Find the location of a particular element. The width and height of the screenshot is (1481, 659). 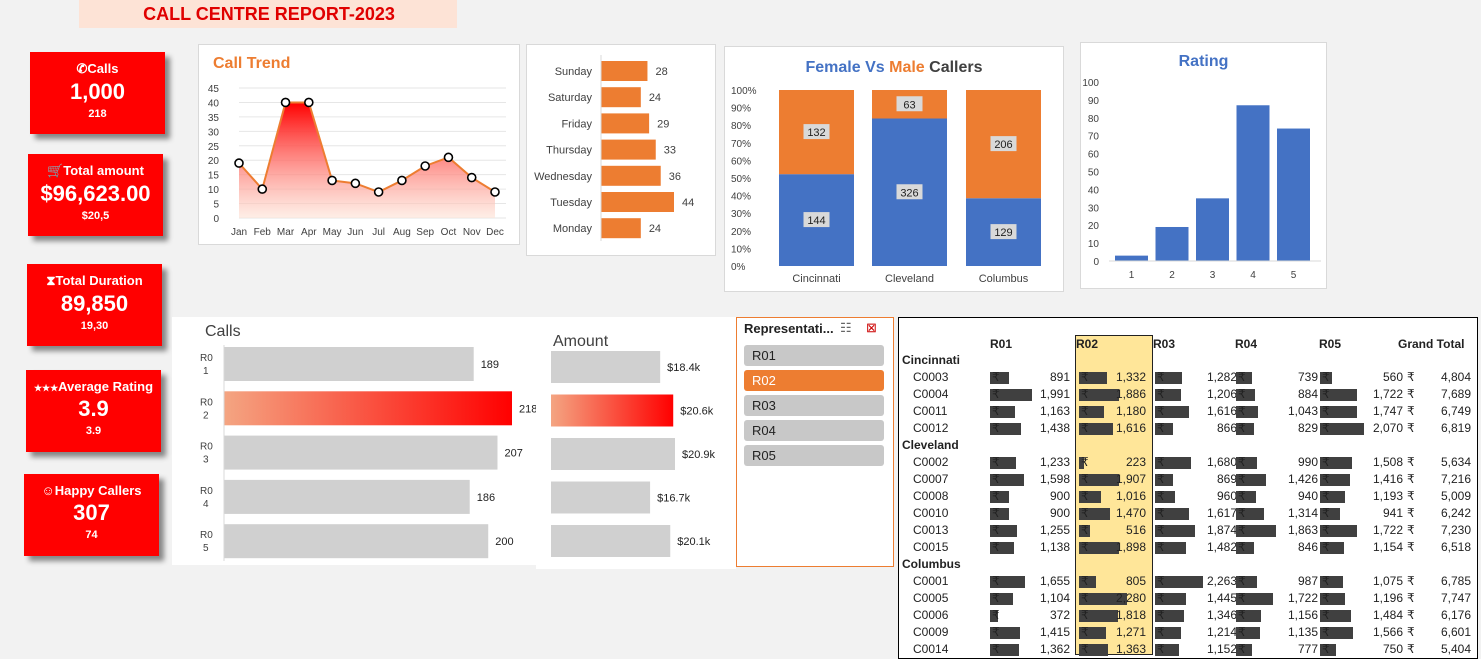

gender-category-label: Cleveland is located at coordinates (909, 279).